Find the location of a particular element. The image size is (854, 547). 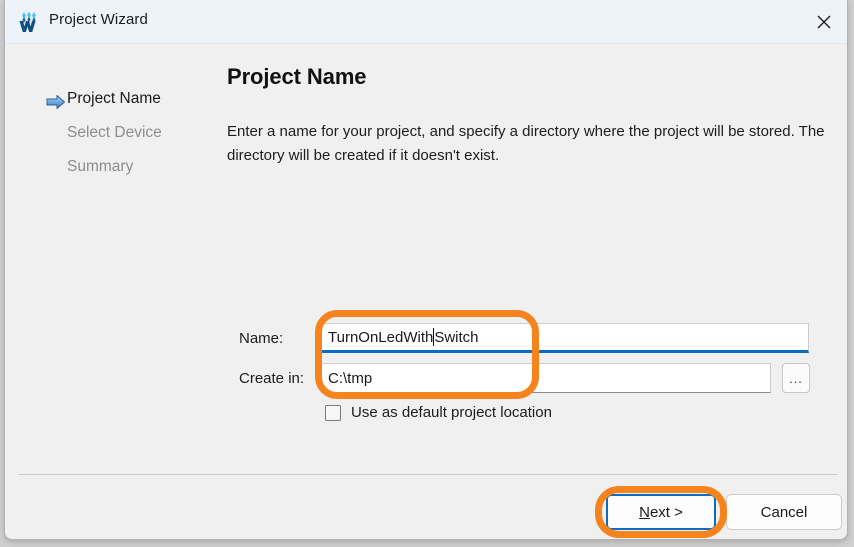

window-title: Project Wizard is located at coordinates (98, 19).